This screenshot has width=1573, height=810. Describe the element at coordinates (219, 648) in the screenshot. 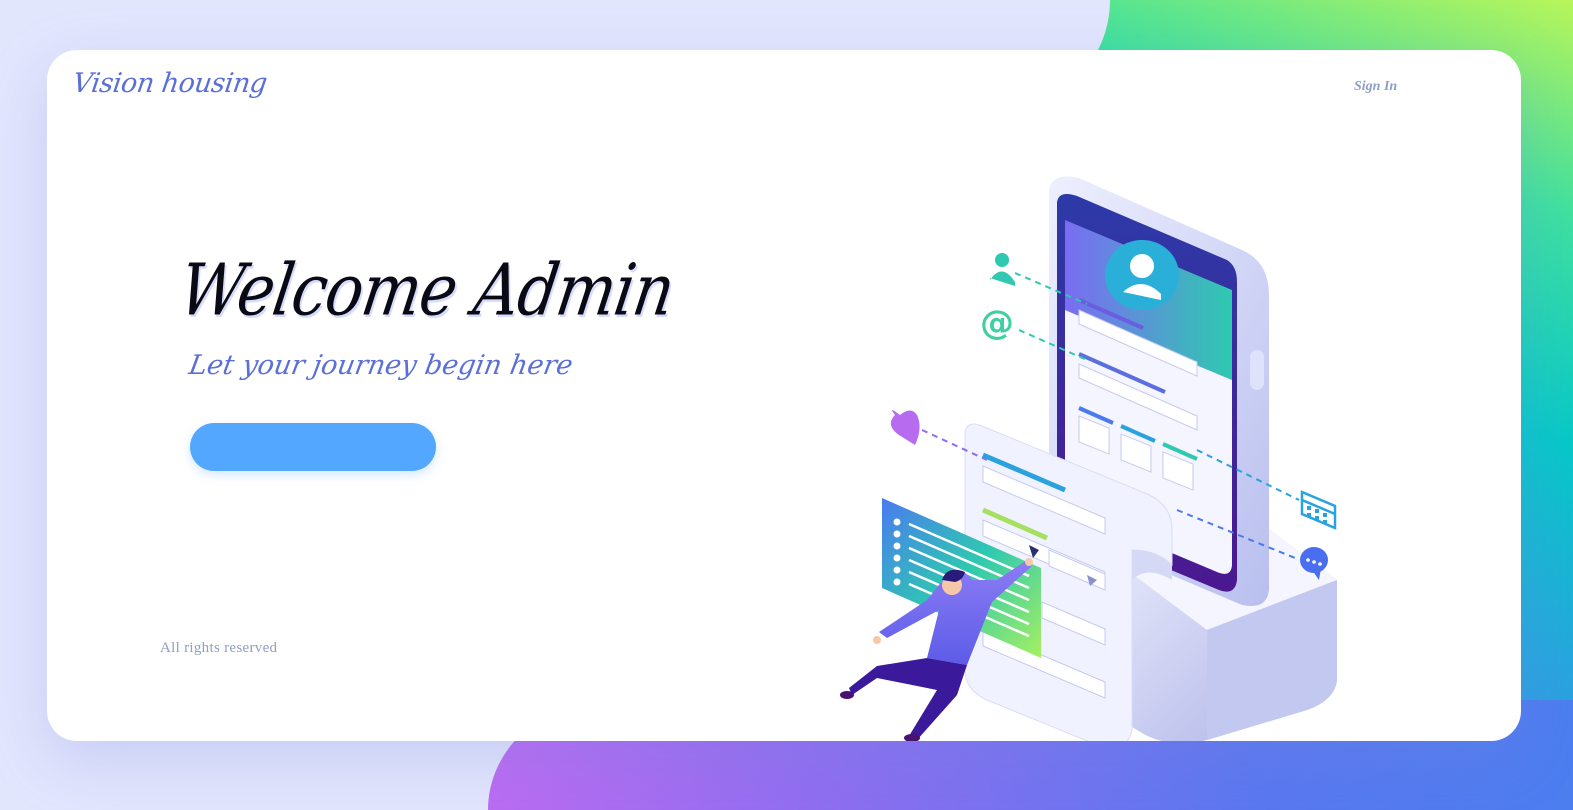

I see `footer-copyright: All rights reserved` at that location.